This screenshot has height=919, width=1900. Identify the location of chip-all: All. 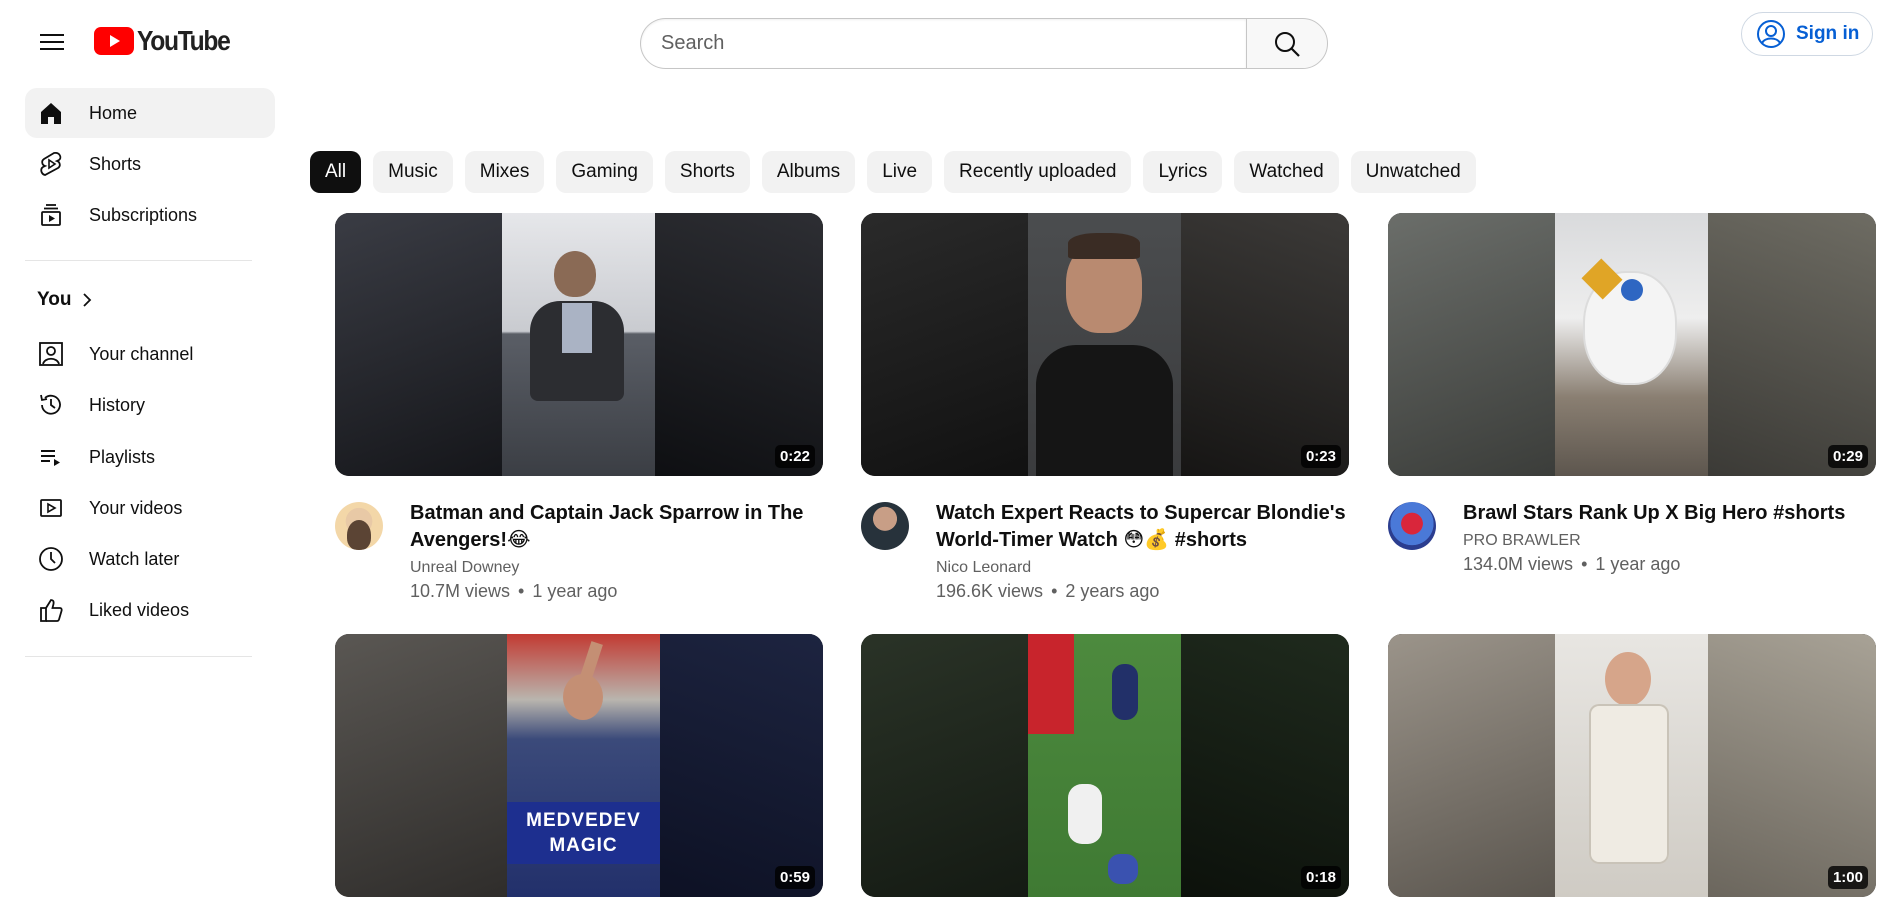
(336, 172).